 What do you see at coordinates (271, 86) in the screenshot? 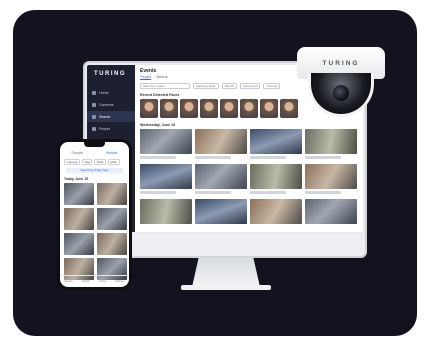
I see `time-filter: Time All` at bounding box center [271, 86].